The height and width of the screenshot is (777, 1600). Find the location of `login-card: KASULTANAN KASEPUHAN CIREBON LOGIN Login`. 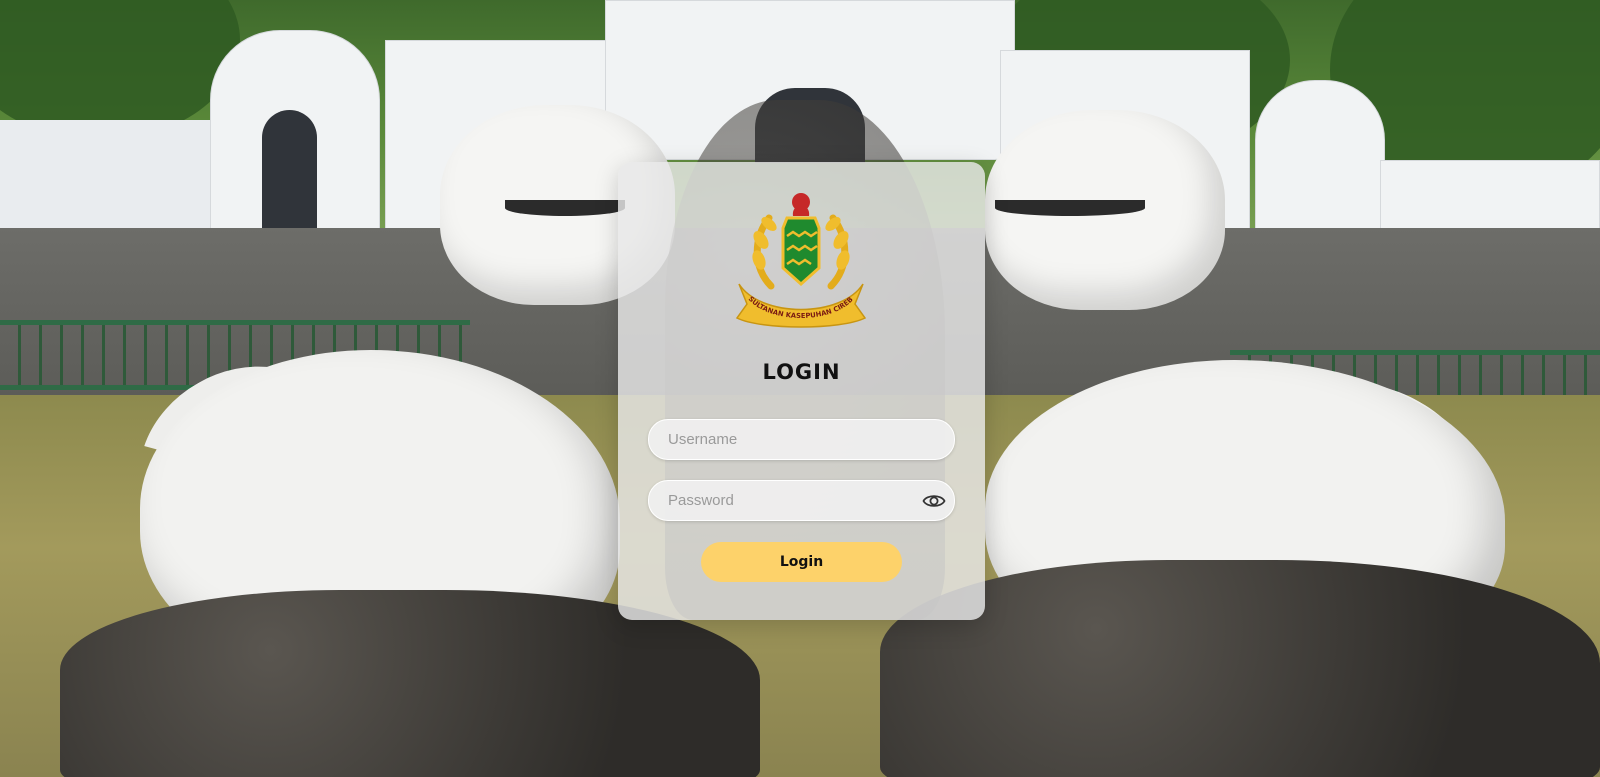

login-card: KASULTANAN KASEPUHAN CIREBON LOGIN Login is located at coordinates (801, 391).